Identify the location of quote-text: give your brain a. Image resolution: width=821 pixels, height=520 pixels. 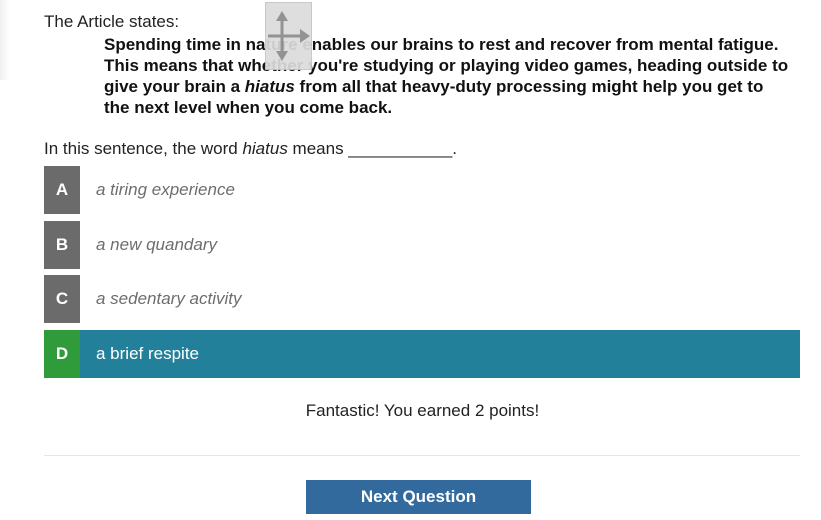
(174, 86).